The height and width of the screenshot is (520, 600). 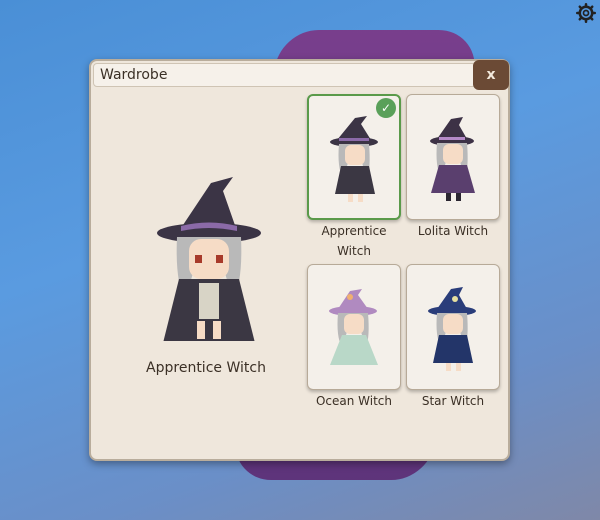 I want to click on outfit-card-ocean-witch, so click(x=354, y=327).